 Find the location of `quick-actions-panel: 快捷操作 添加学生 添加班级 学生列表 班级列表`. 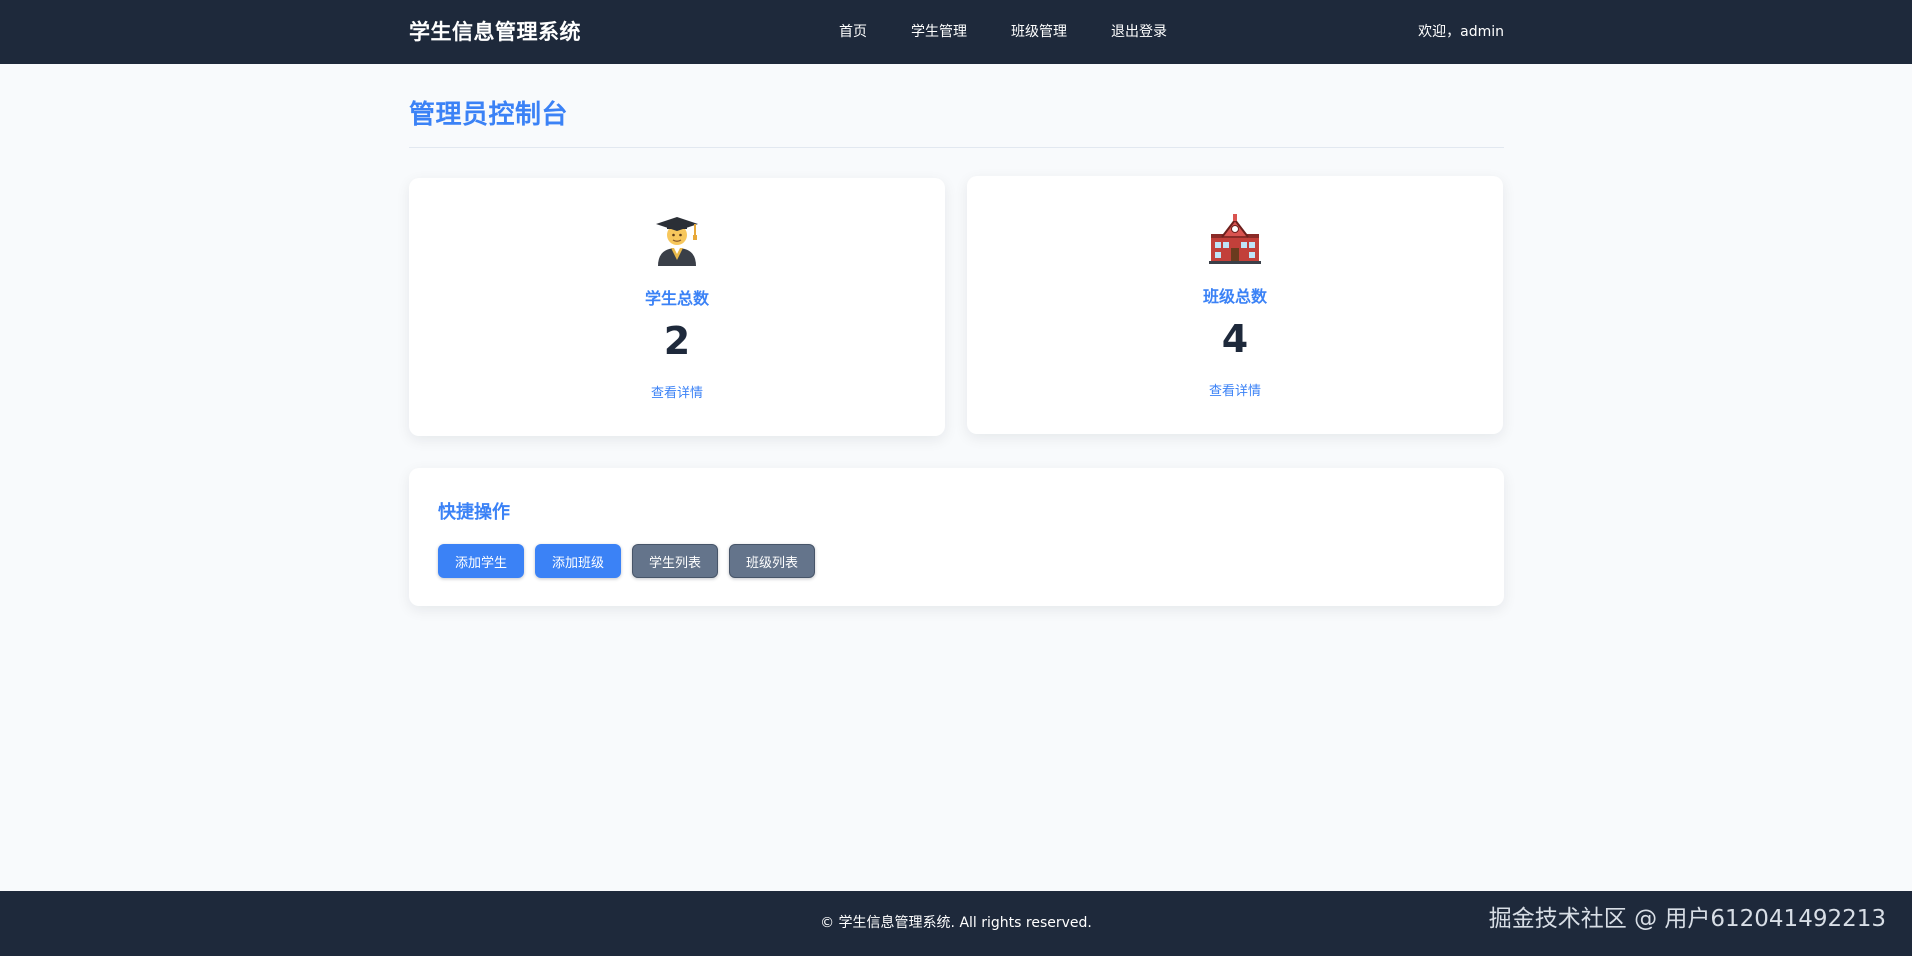

quick-actions-panel: 快捷操作 添加学生 添加班级 学生列表 班级列表 is located at coordinates (956, 537).